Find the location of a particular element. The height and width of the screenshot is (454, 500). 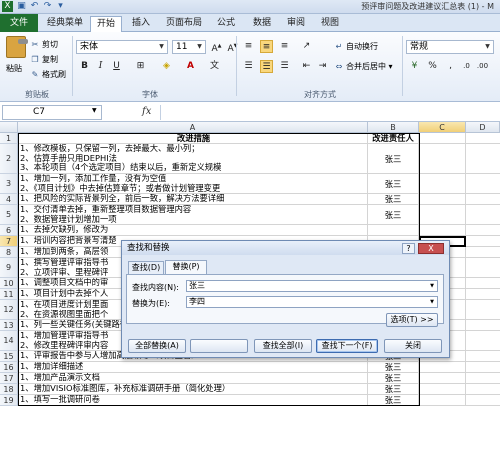

decrease-decimal-icon: .00 is located at coordinates (482, 66).